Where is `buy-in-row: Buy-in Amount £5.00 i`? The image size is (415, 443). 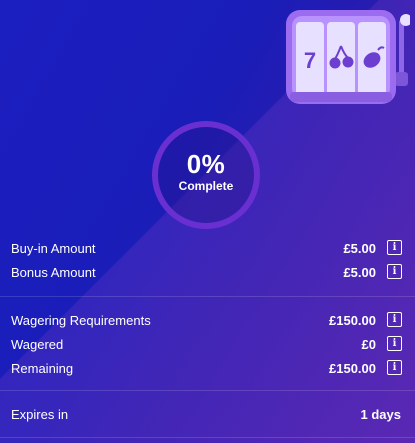
buy-in-row: Buy-in Amount £5.00 i is located at coordinates (207, 248).